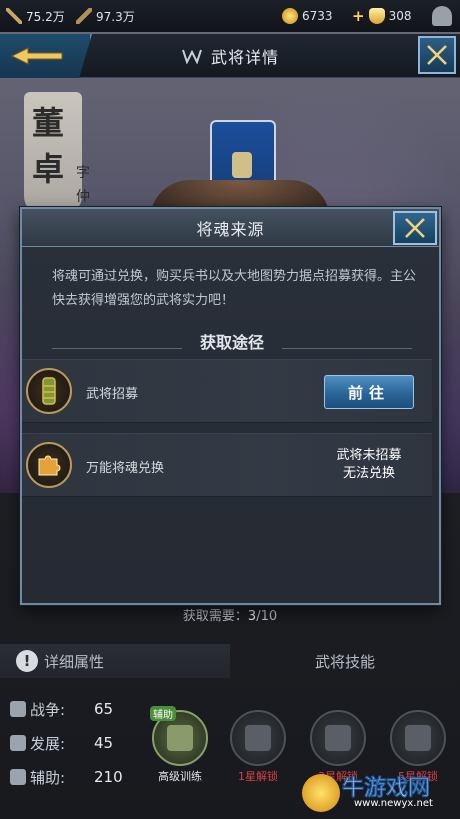 This screenshot has height=819, width=460. I want to click on site-watermark: 牛游戏网 www.newyx.net, so click(377, 793).